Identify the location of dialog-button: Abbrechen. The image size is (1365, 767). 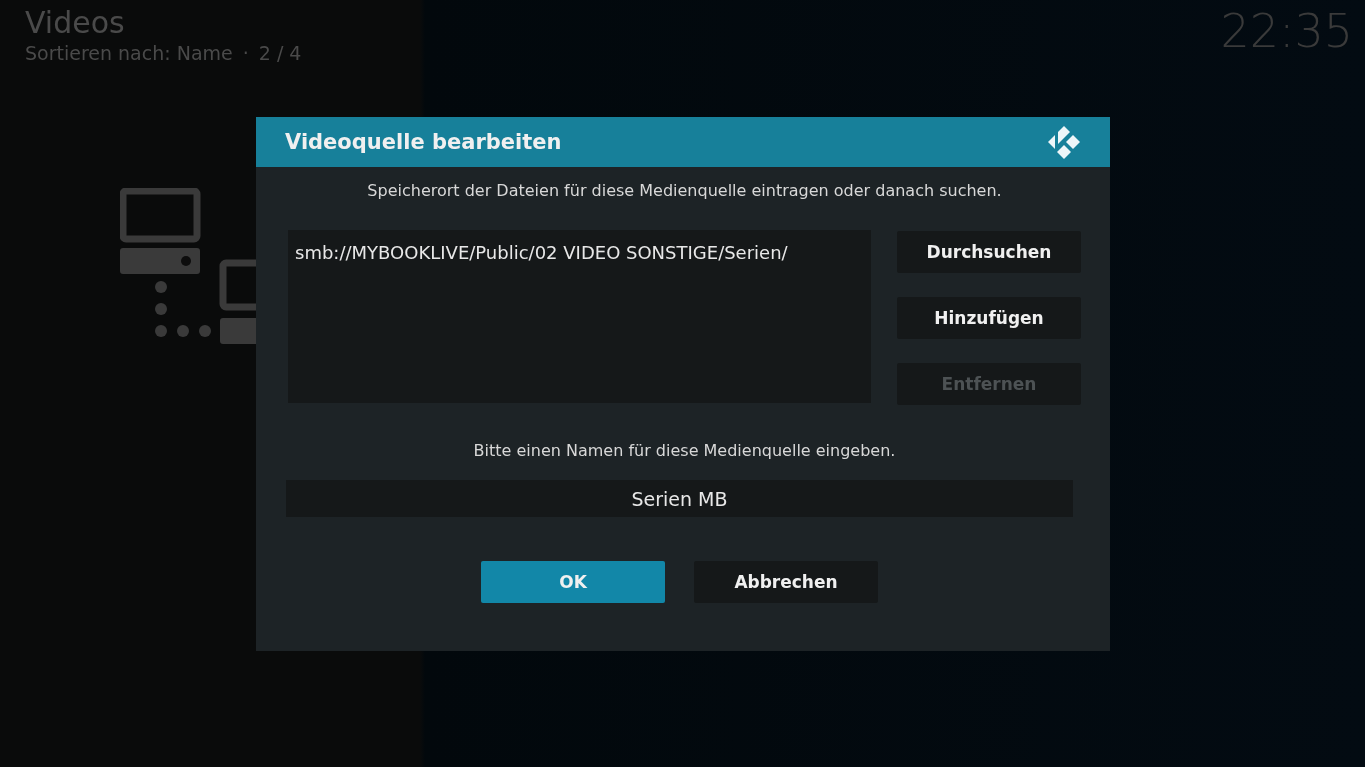
(786, 582).